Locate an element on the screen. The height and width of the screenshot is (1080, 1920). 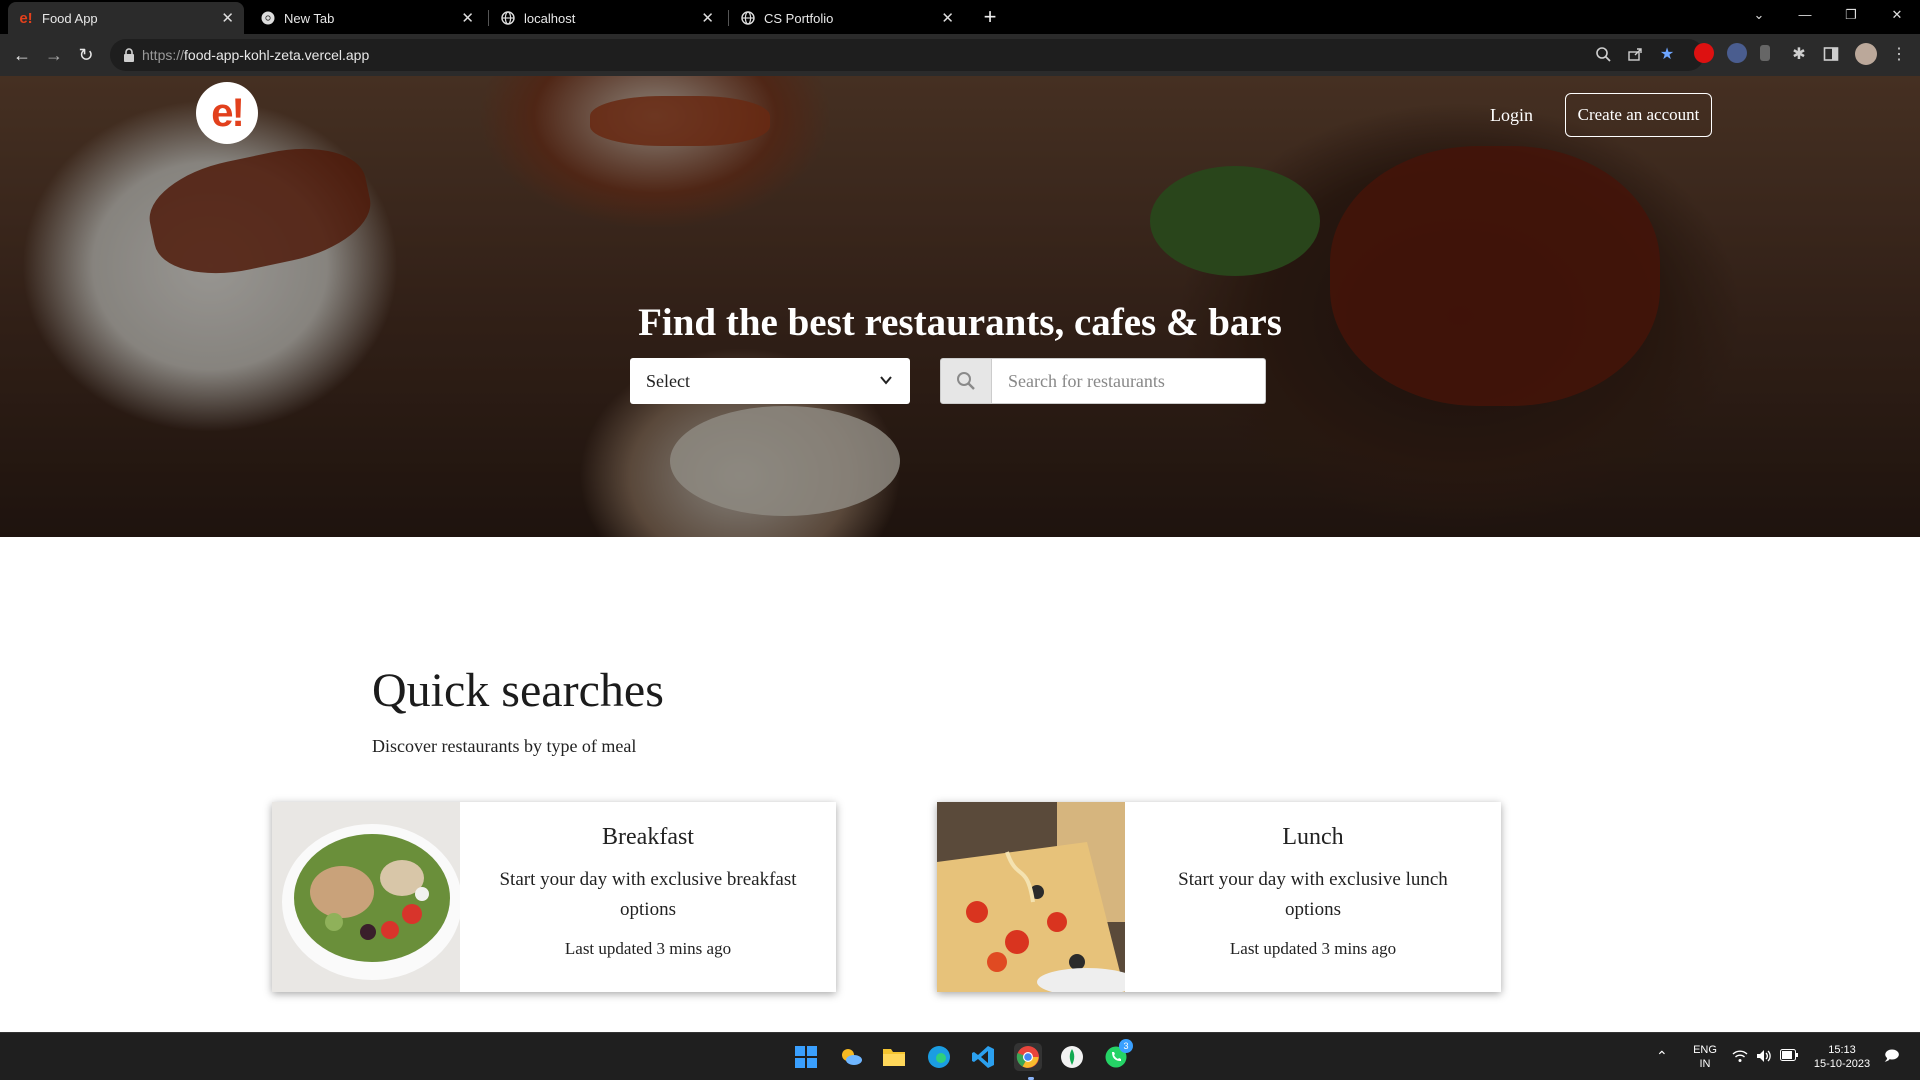
windows-taskbar: 3 ⌃ ENG IN 15:13 15-10-2023 🗩 is located at coordinates (960, 1056).